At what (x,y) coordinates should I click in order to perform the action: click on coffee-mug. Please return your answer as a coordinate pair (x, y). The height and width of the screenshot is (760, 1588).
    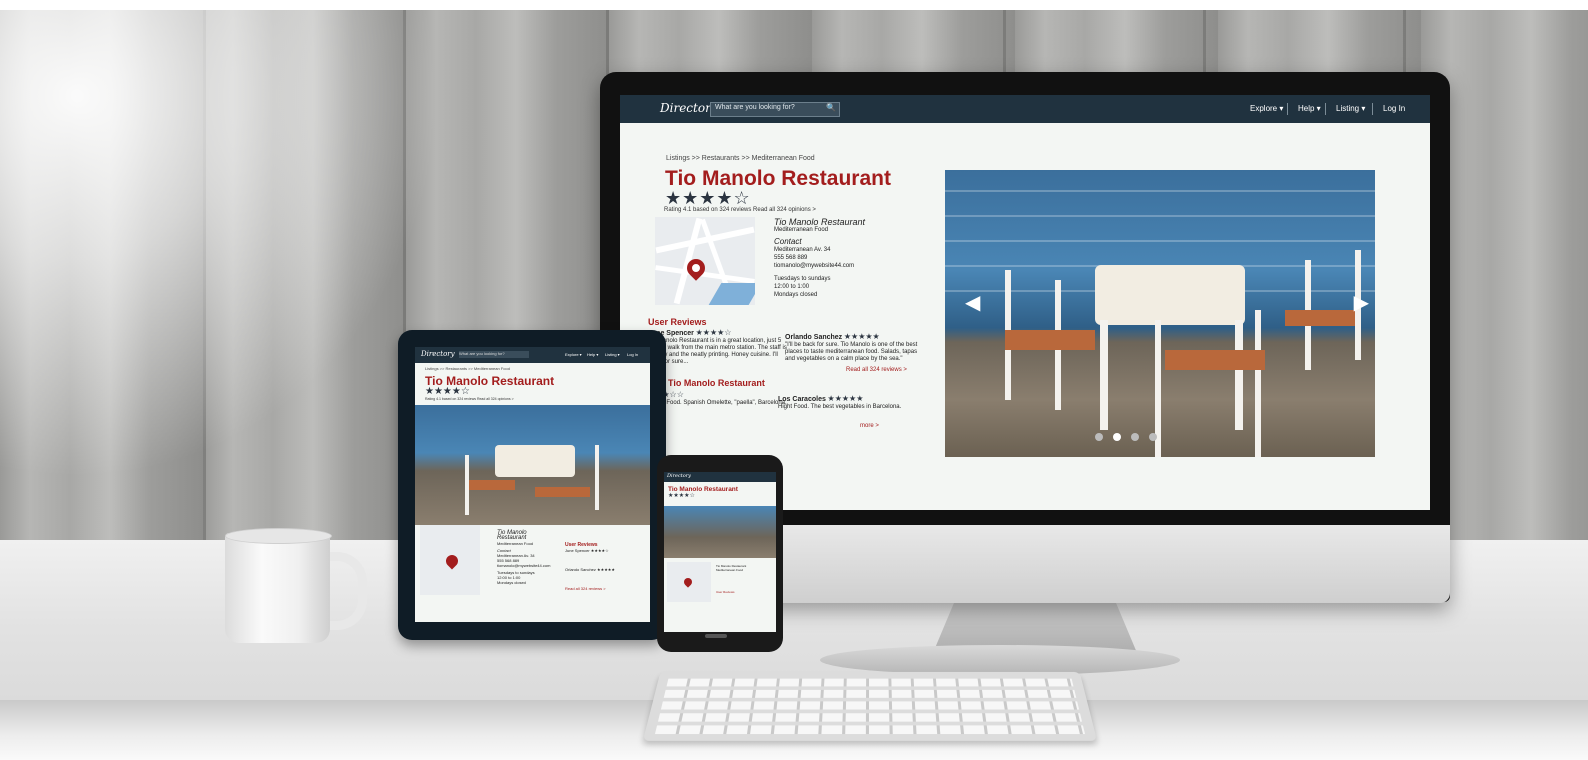
    Looking at the image, I should click on (277, 588).